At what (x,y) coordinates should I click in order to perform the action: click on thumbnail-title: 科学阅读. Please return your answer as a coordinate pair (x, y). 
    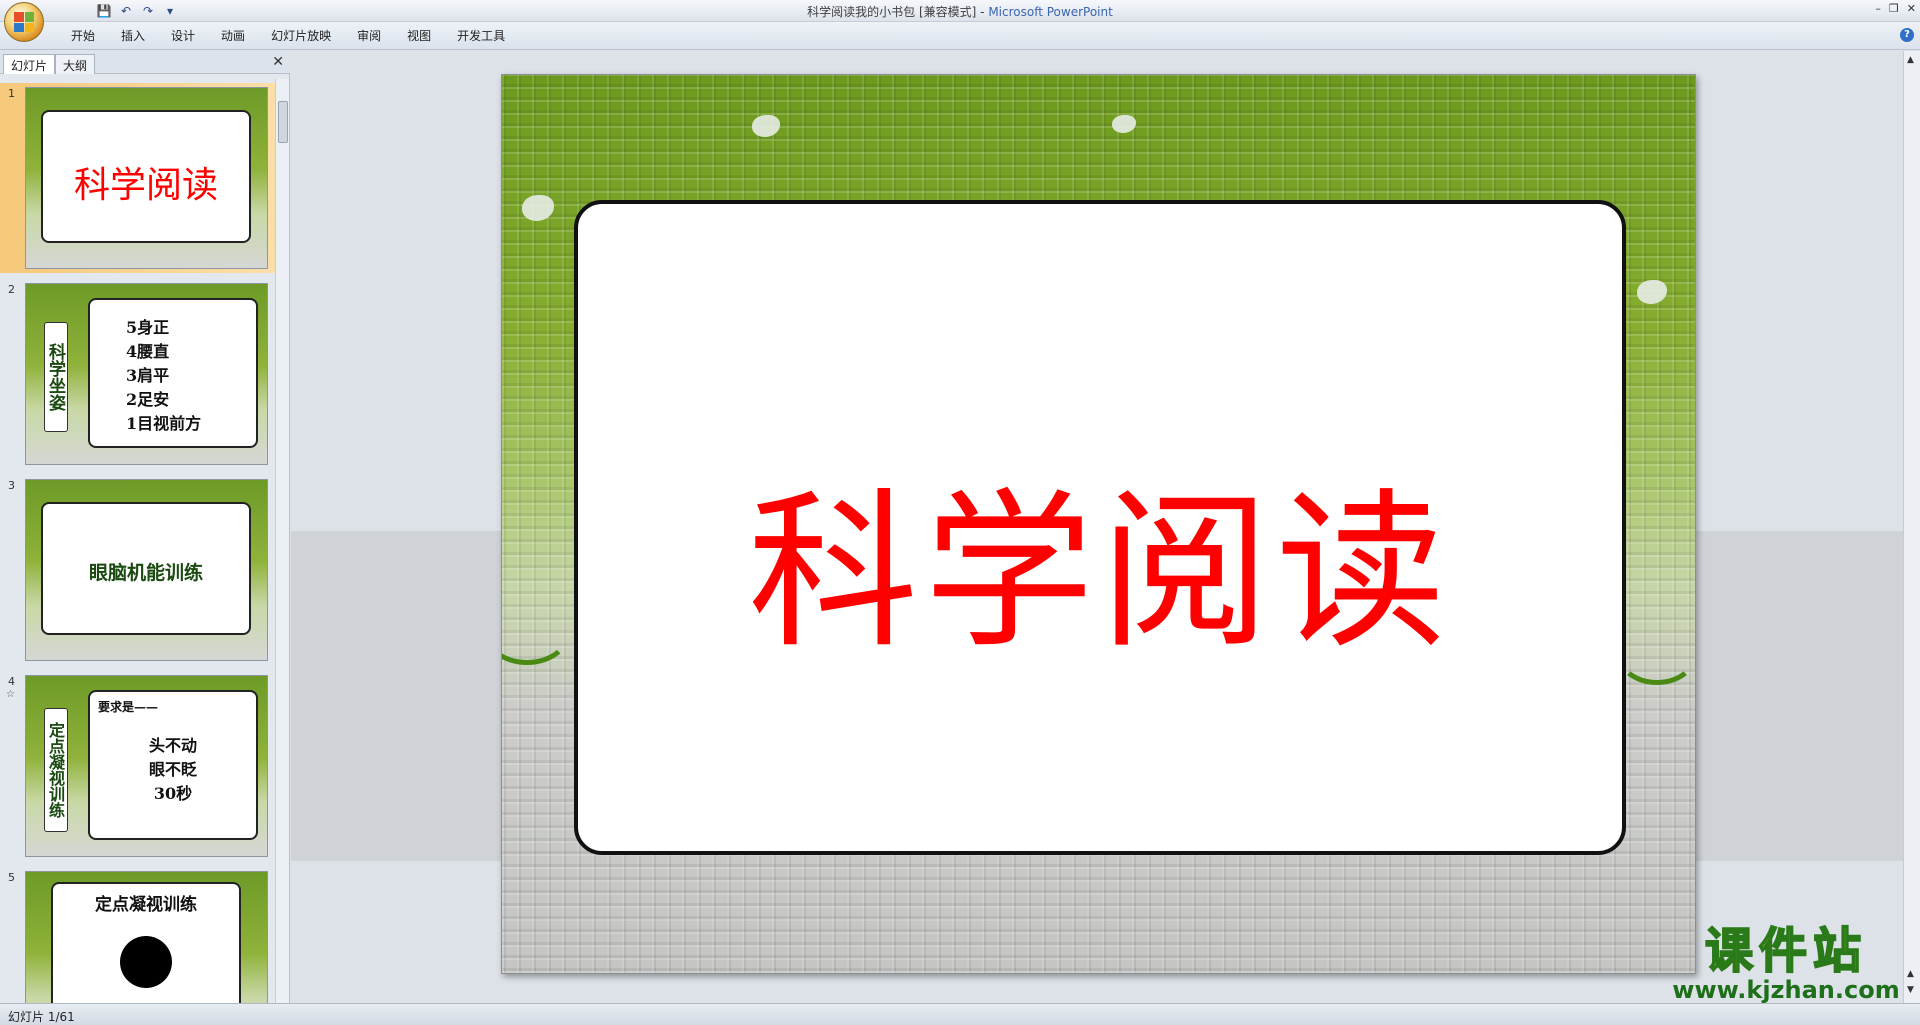
    Looking at the image, I should click on (145, 185).